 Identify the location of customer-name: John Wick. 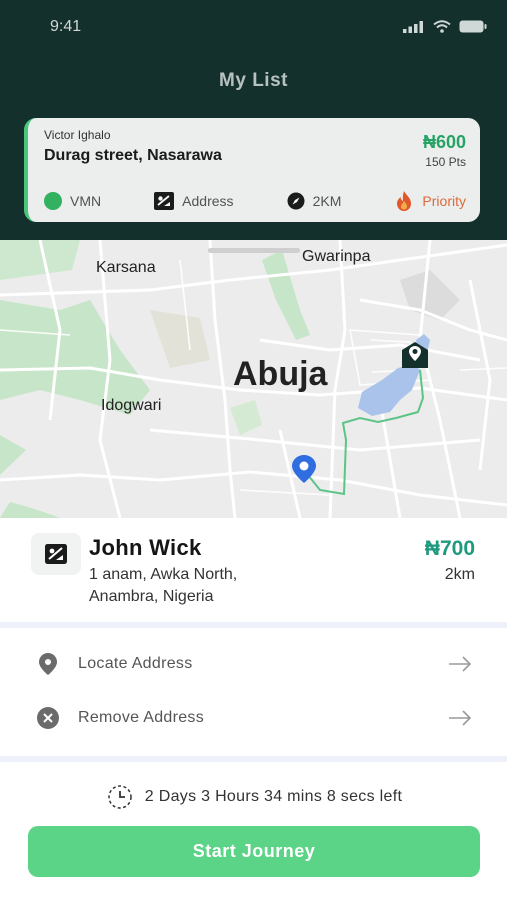
(145, 547).